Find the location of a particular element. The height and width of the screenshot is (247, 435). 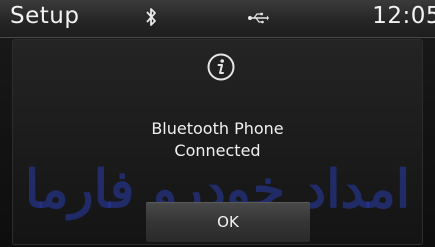

info-icon is located at coordinates (221, 67).